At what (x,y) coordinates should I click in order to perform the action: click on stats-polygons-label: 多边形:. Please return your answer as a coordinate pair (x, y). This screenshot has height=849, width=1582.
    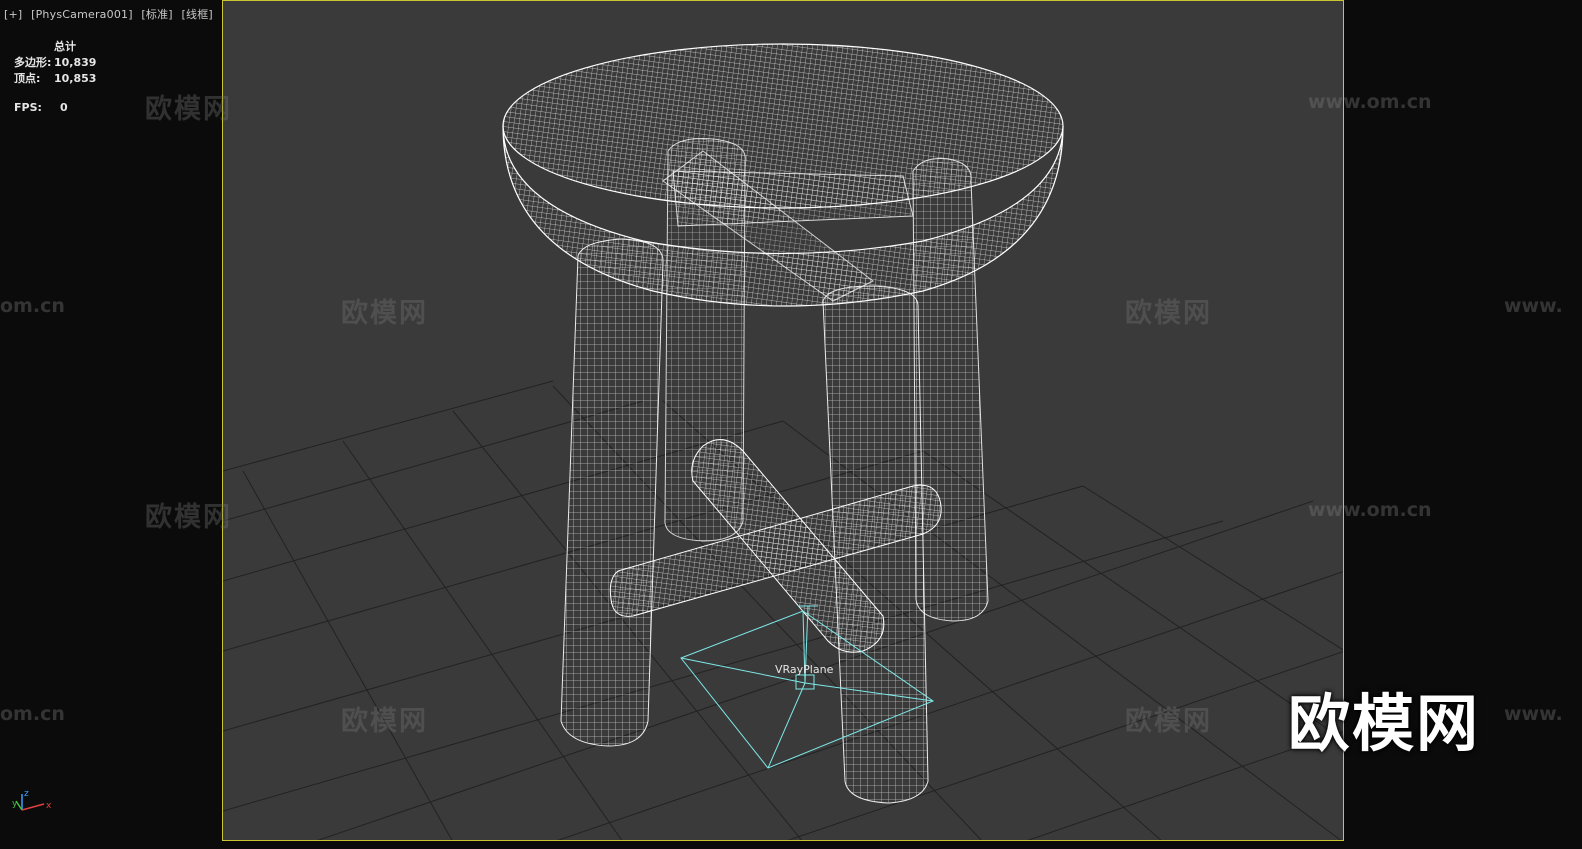
    Looking at the image, I should click on (33, 62).